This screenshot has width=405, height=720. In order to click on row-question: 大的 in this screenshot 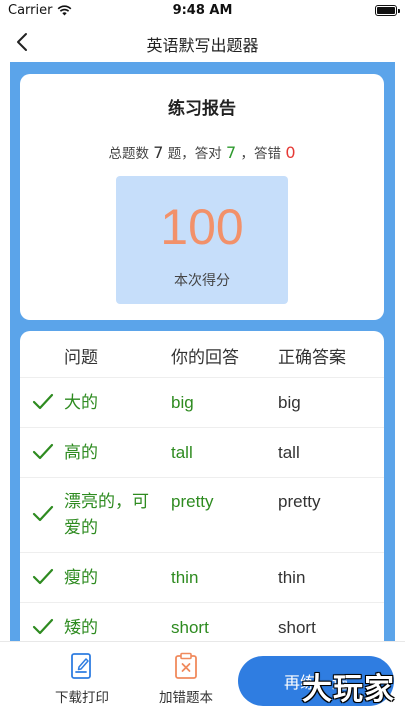, I will do `click(81, 403)`.